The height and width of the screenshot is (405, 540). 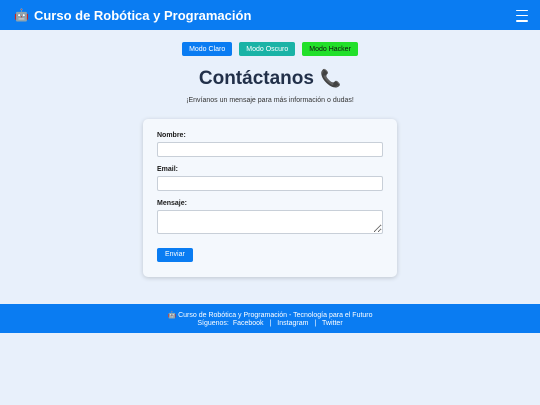 What do you see at coordinates (248, 323) in the screenshot?
I see `facebook-link: Facebook` at bounding box center [248, 323].